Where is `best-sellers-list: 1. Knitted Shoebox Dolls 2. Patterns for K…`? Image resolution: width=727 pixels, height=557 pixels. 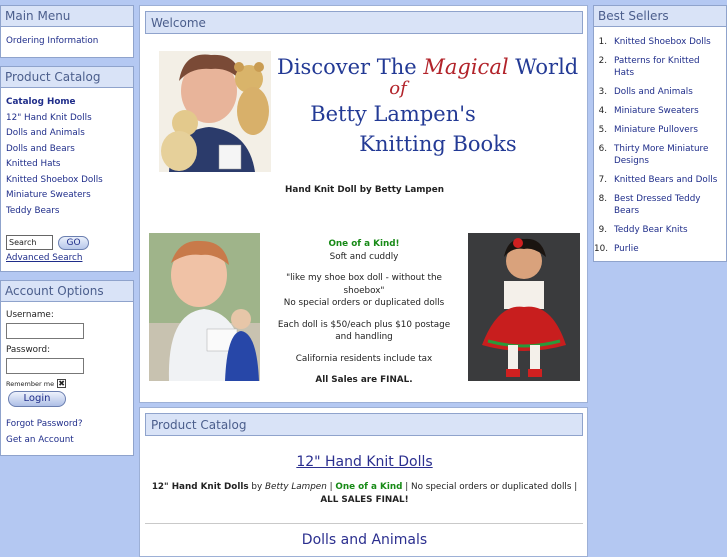 best-sellers-list: 1. Knitted Shoebox Dolls 2. Patterns for K… is located at coordinates (658, 145).